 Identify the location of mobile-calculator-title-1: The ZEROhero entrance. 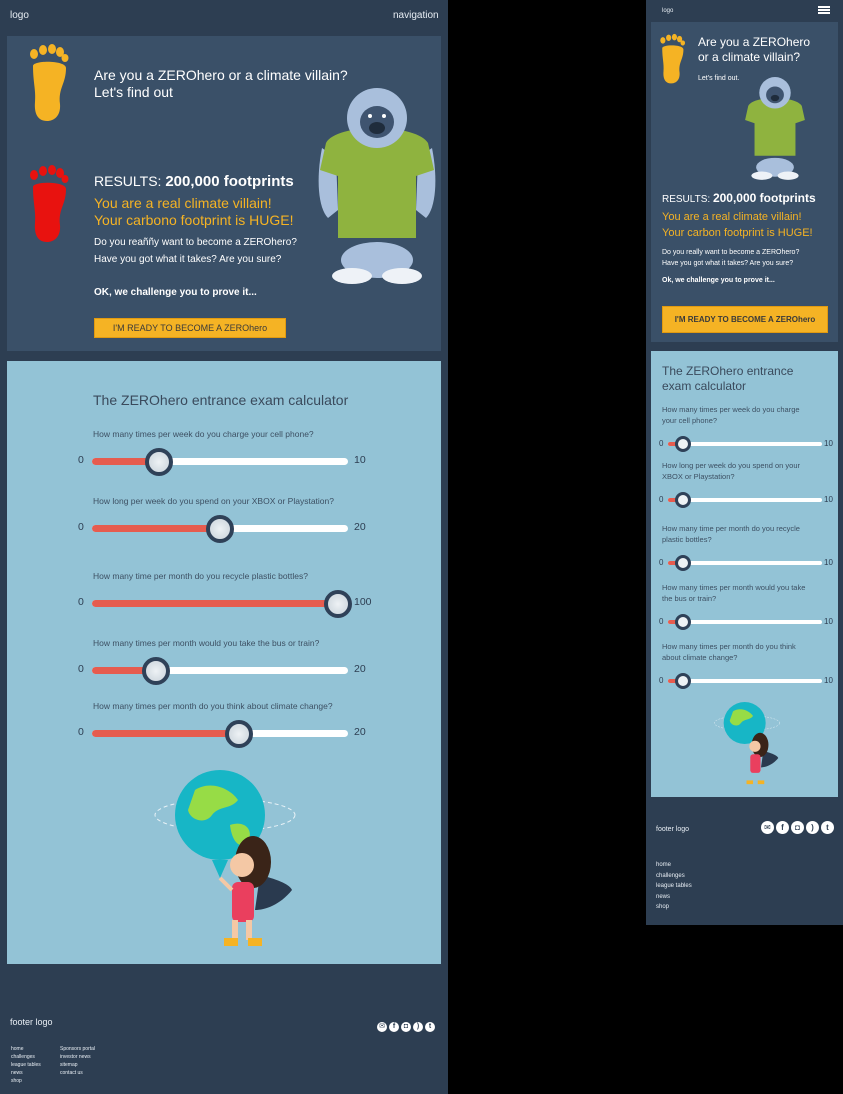
(728, 371).